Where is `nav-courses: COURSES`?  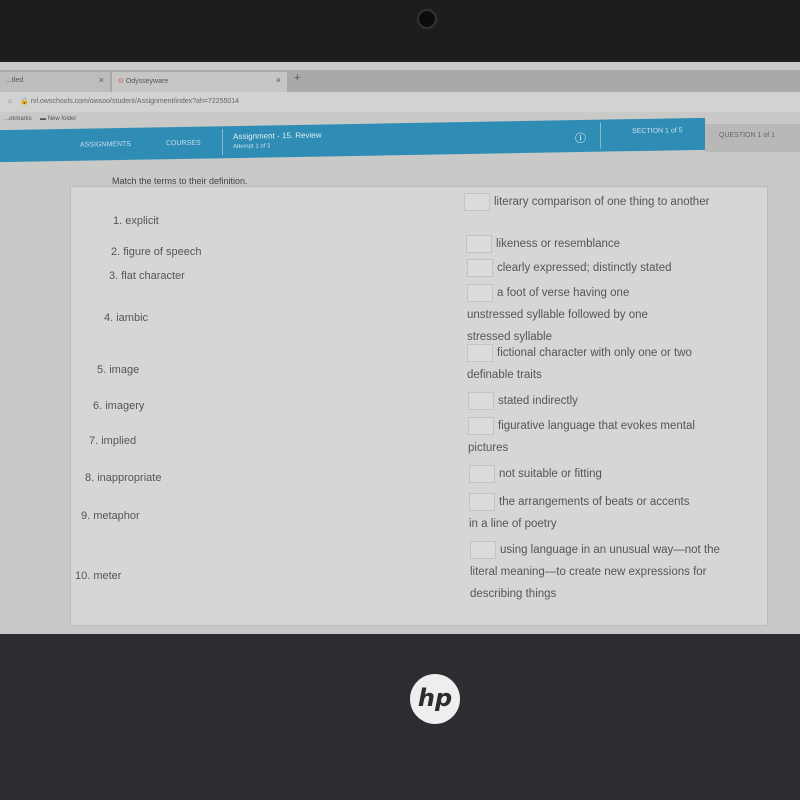 nav-courses: COURSES is located at coordinates (183, 144).